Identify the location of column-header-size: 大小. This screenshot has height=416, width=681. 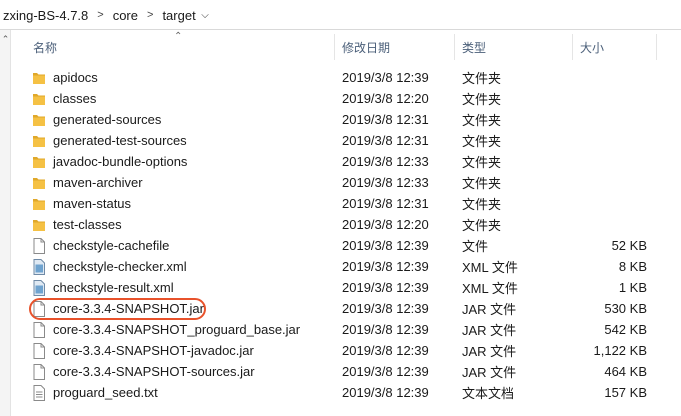
(614, 47).